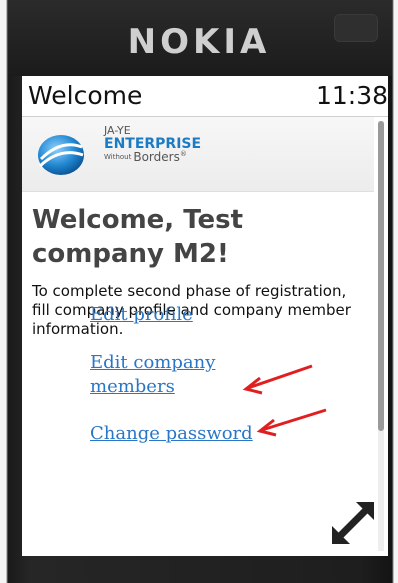 This screenshot has width=398, height=583. What do you see at coordinates (117, 130) in the screenshot?
I see `logo-line-ja-ye: JA-YE` at bounding box center [117, 130].